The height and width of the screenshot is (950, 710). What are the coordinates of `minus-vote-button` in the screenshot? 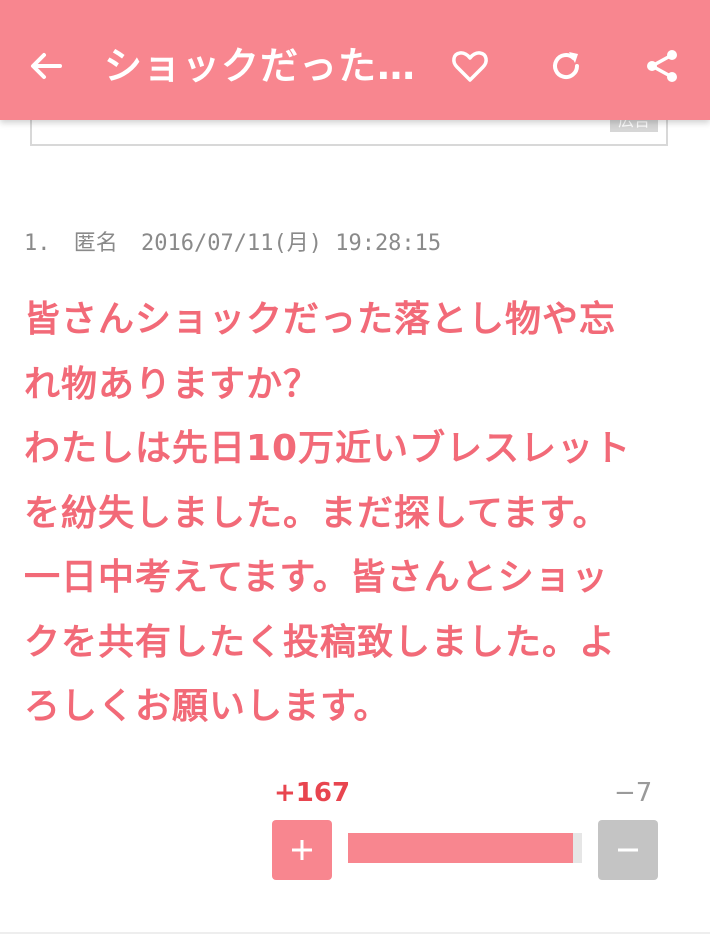 It's located at (628, 850).